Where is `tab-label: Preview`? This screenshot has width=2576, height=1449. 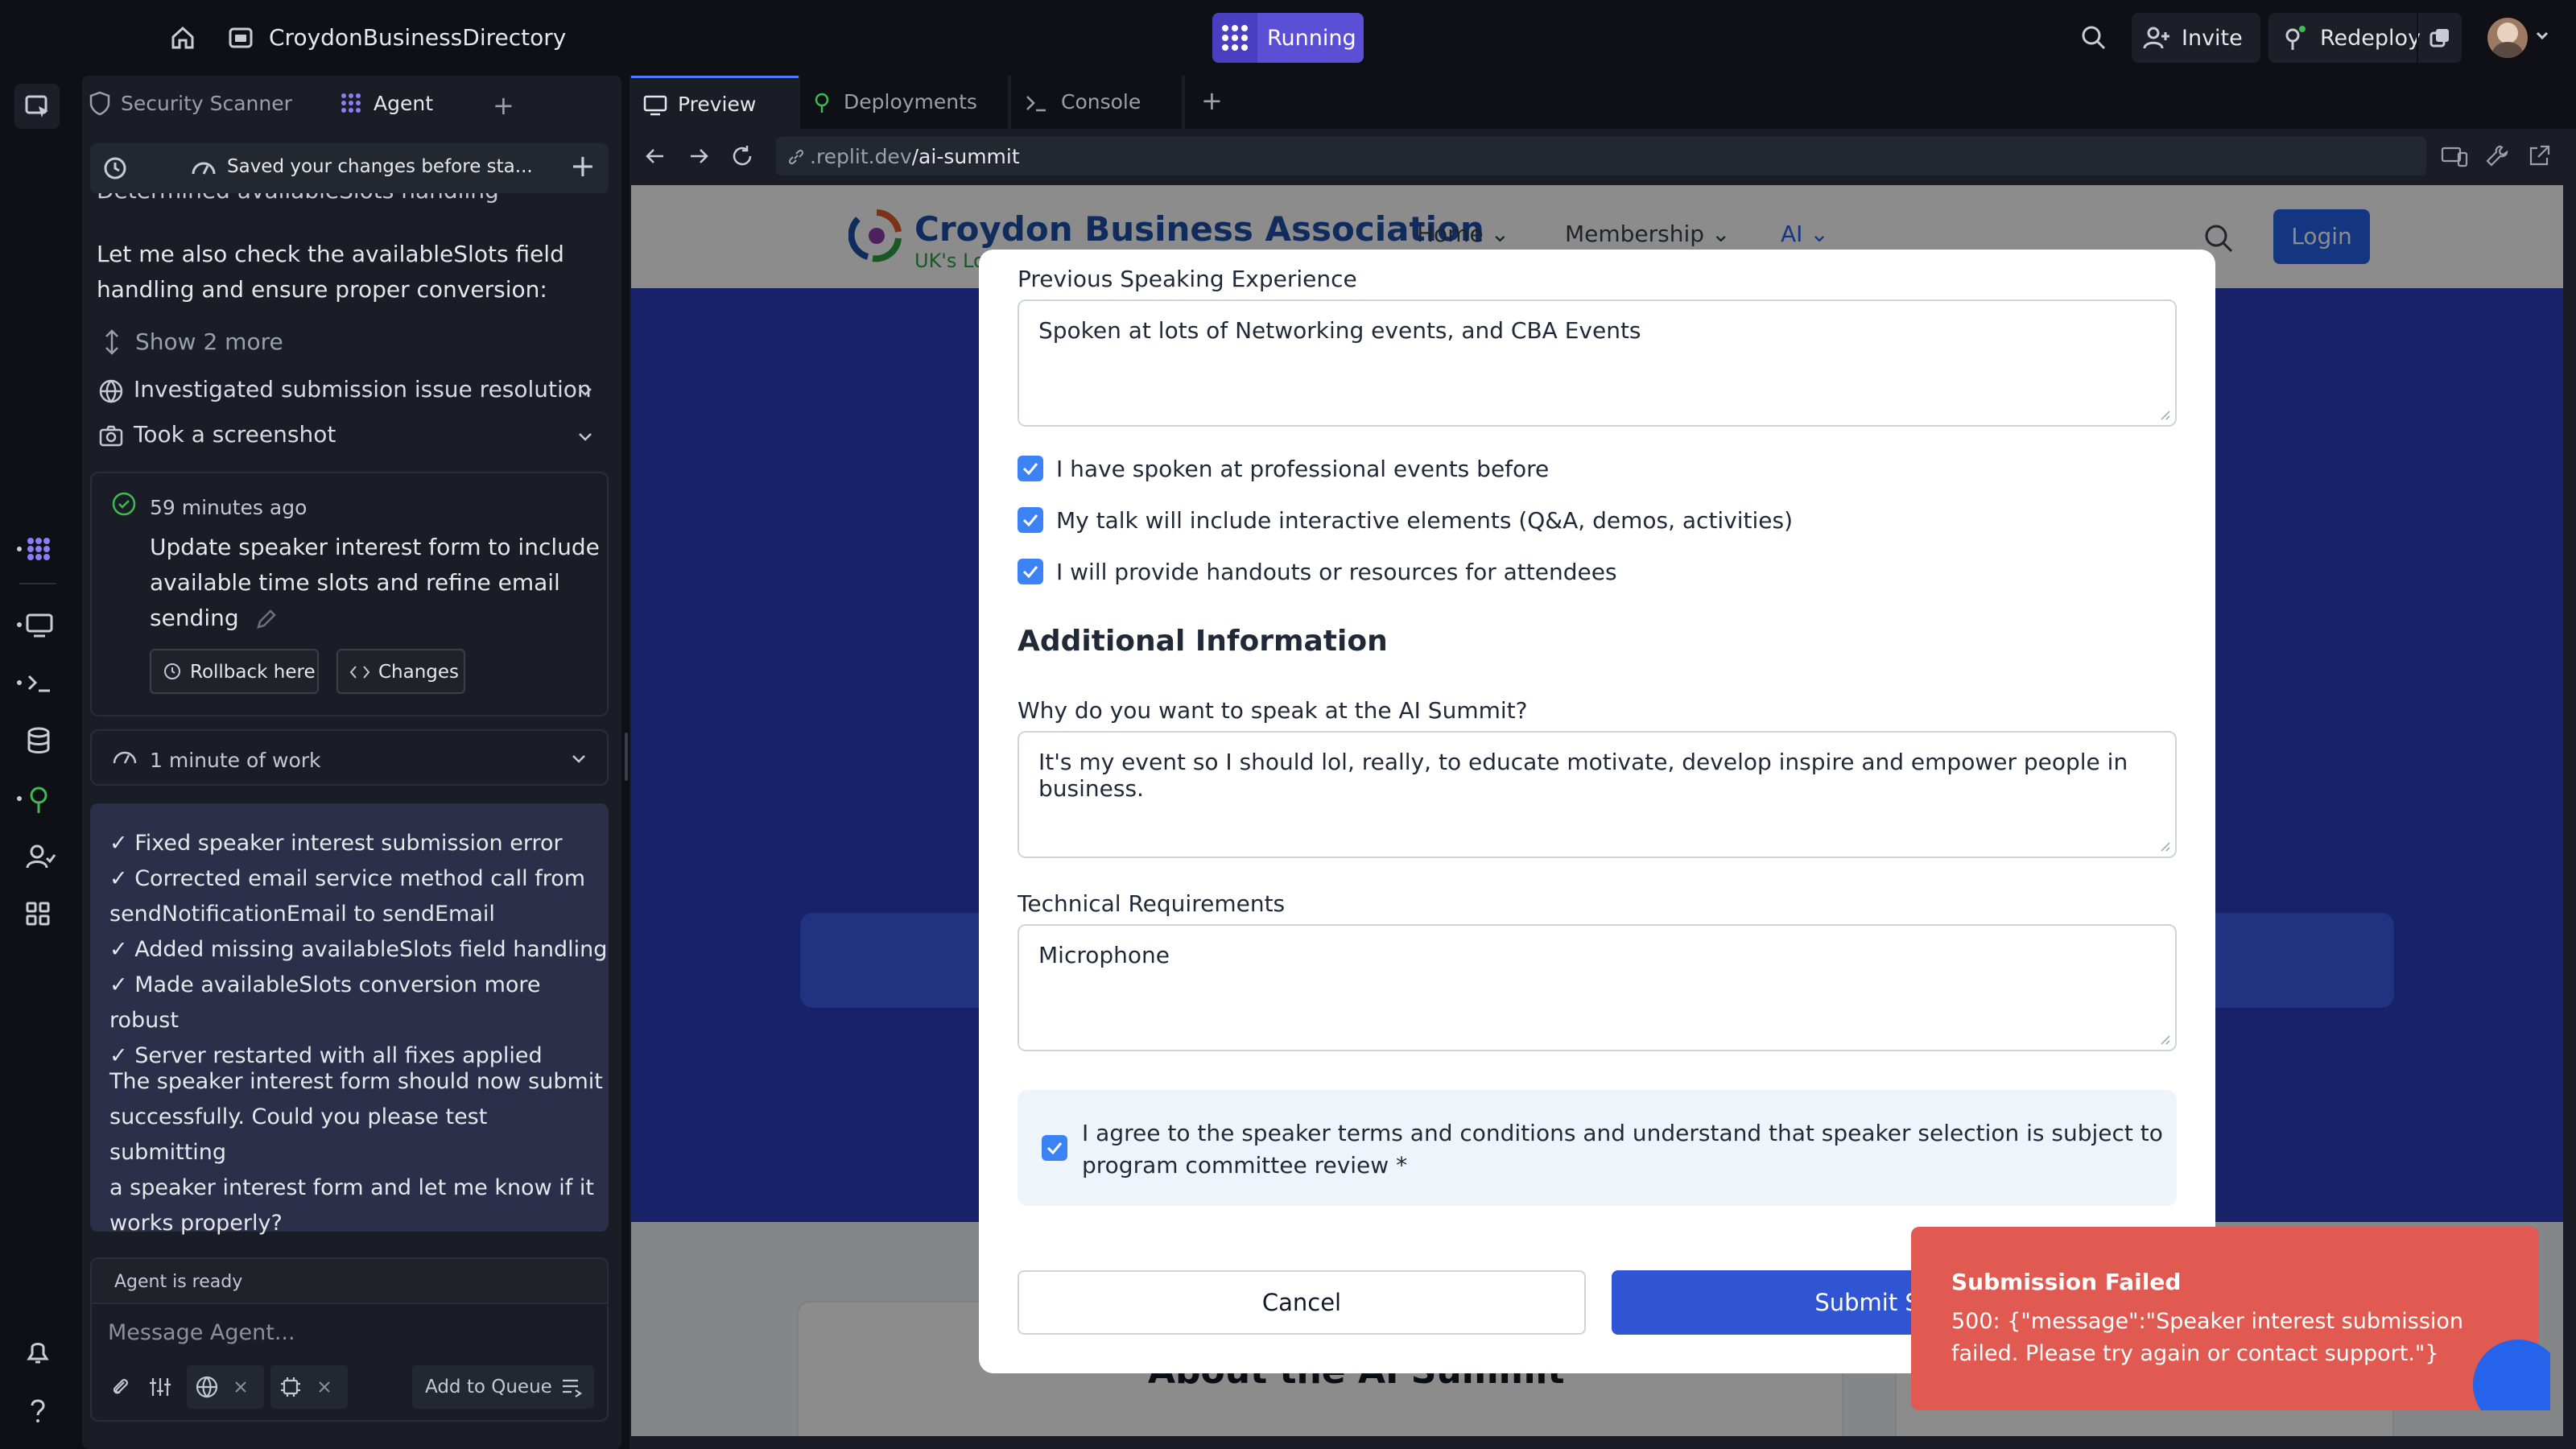
tab-label: Preview is located at coordinates (717, 104).